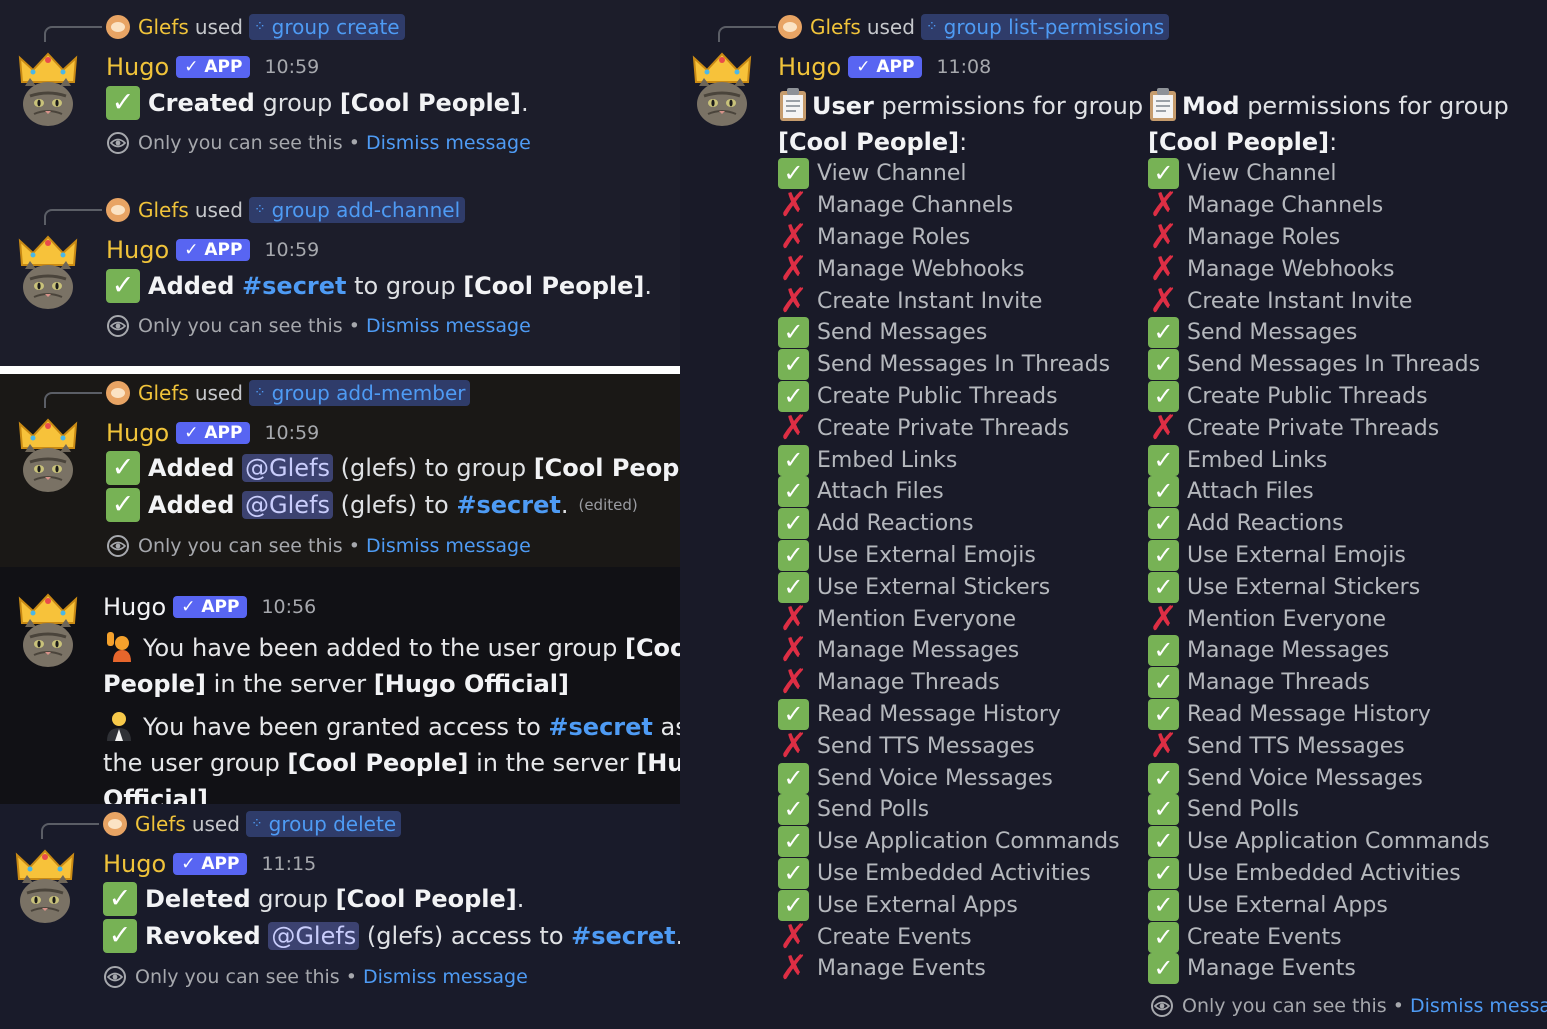 The image size is (1547, 1029). What do you see at coordinates (209, 864) in the screenshot?
I see `message-header: Hugo ✓ APP 11:15` at bounding box center [209, 864].